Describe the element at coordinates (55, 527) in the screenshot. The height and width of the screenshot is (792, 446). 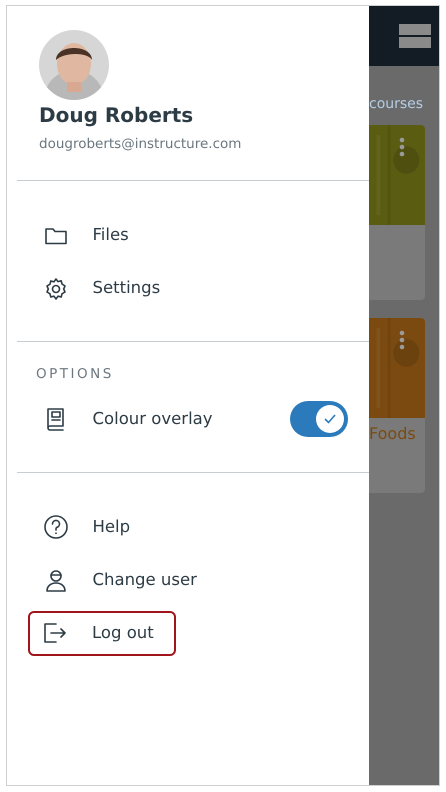
I see `help-icon` at that location.